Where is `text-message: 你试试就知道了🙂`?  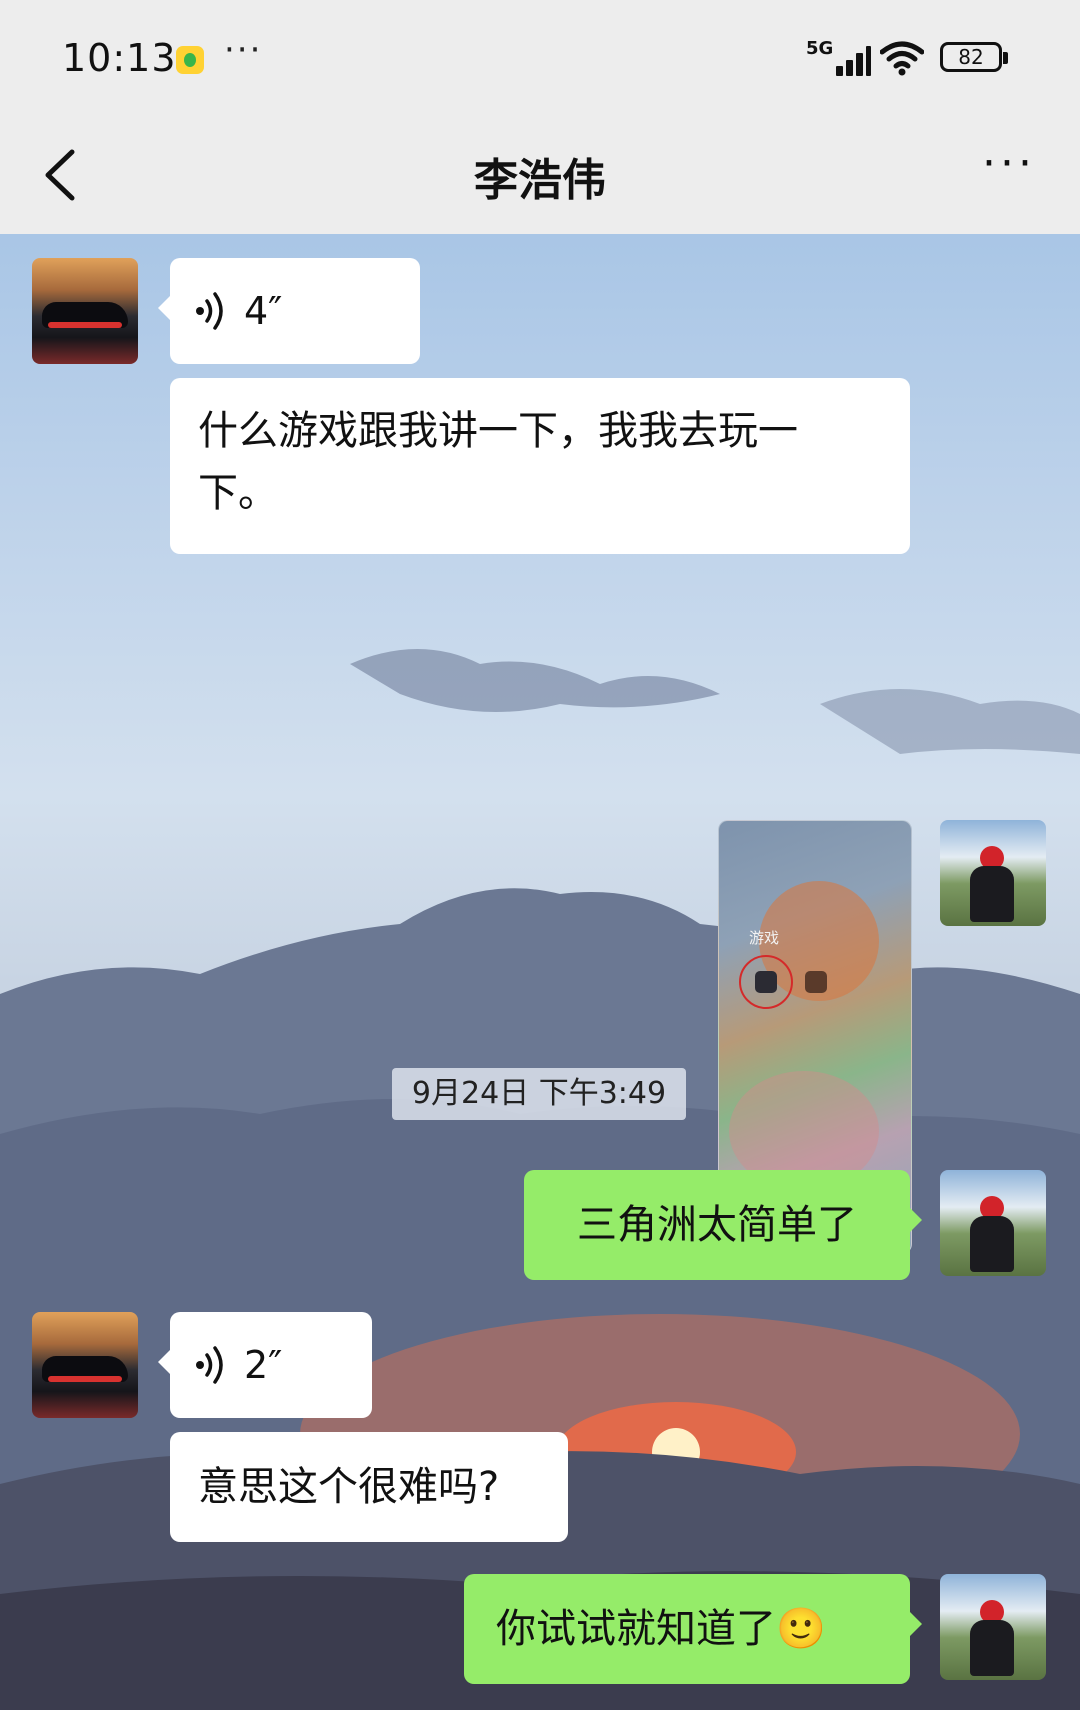 text-message: 你试试就知道了🙂 is located at coordinates (693, 1629).